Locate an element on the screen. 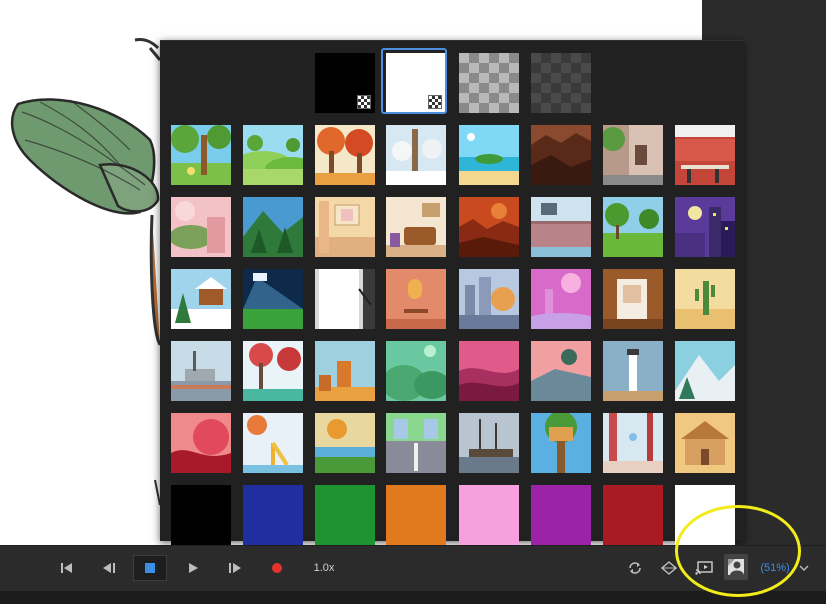 The height and width of the screenshot is (604, 826). color-tile-pink is located at coordinates (489, 515).